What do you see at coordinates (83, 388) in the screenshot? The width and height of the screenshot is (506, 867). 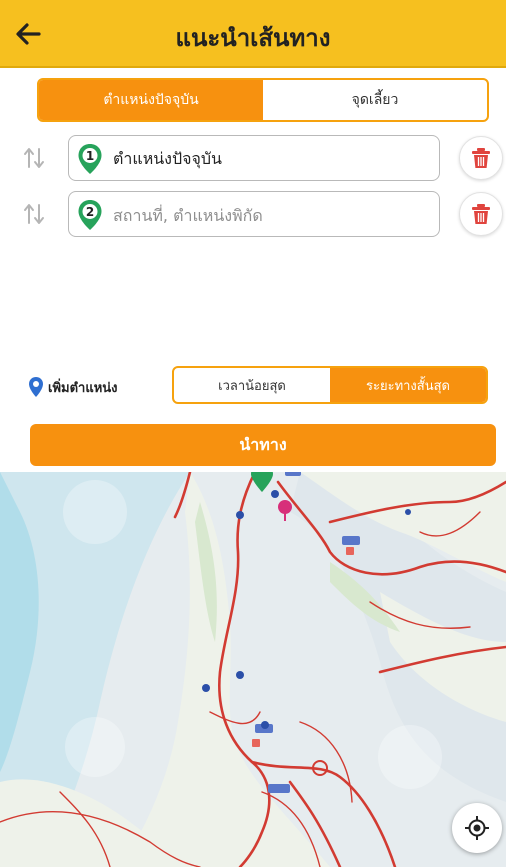 I see `add-location-label: เพิ่มตำแหน่ง` at bounding box center [83, 388].